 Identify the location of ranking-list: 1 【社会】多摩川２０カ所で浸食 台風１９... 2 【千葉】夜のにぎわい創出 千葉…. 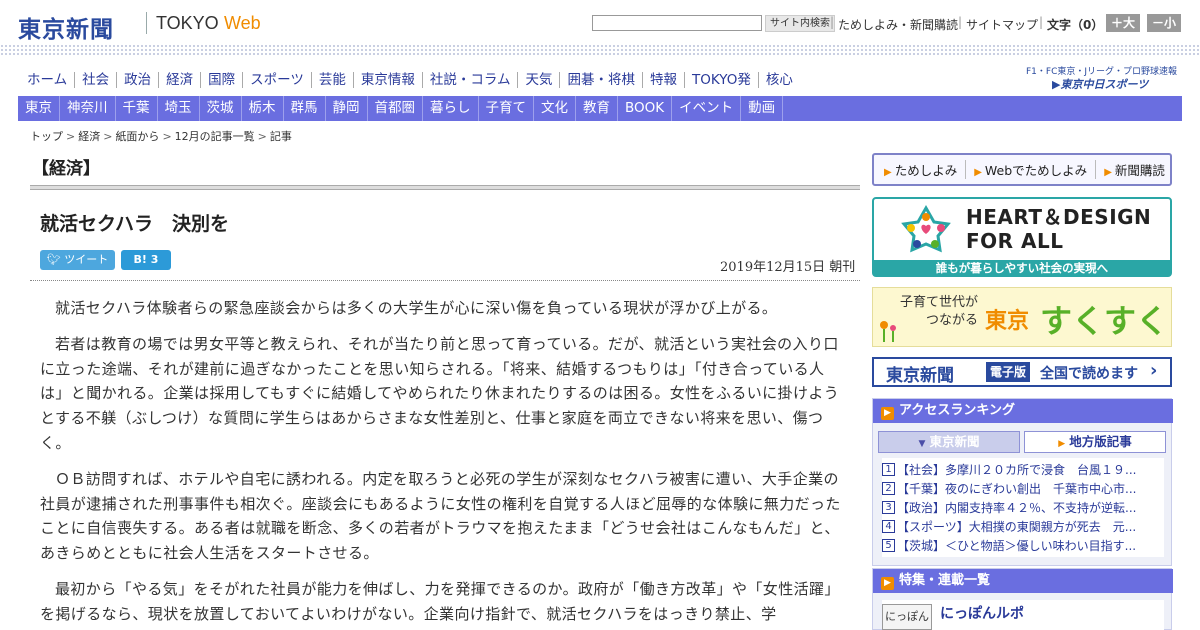
(1023, 507).